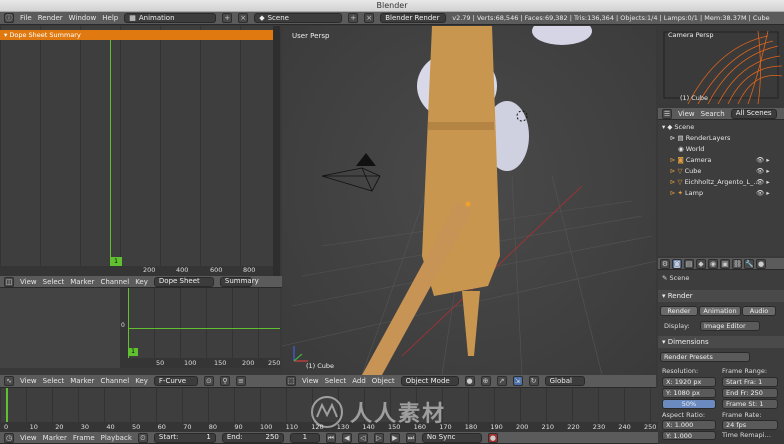  Describe the element at coordinates (451, 437) in the screenshot. I see `sync-mode-dropdown: No Sync` at that location.